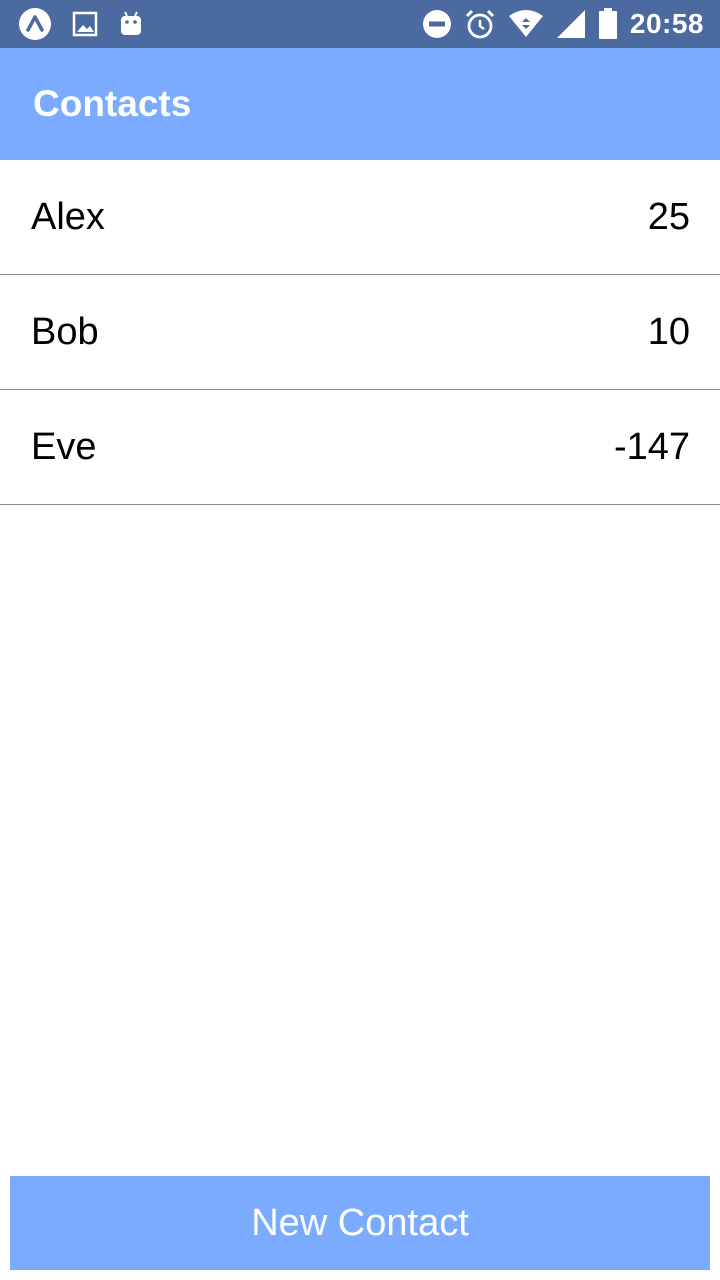 Image resolution: width=720 pixels, height=1280 pixels. I want to click on contact-value: 25, so click(668, 216).